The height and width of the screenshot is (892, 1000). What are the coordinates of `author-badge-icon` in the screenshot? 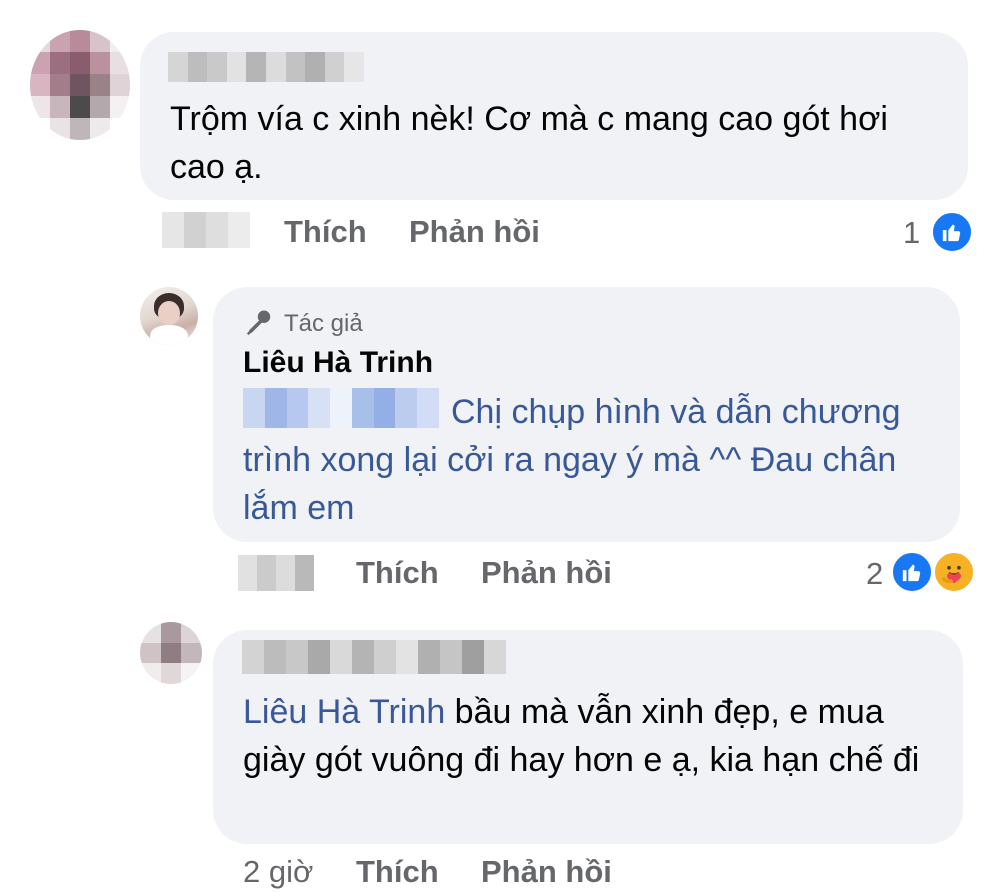 It's located at (258, 323).